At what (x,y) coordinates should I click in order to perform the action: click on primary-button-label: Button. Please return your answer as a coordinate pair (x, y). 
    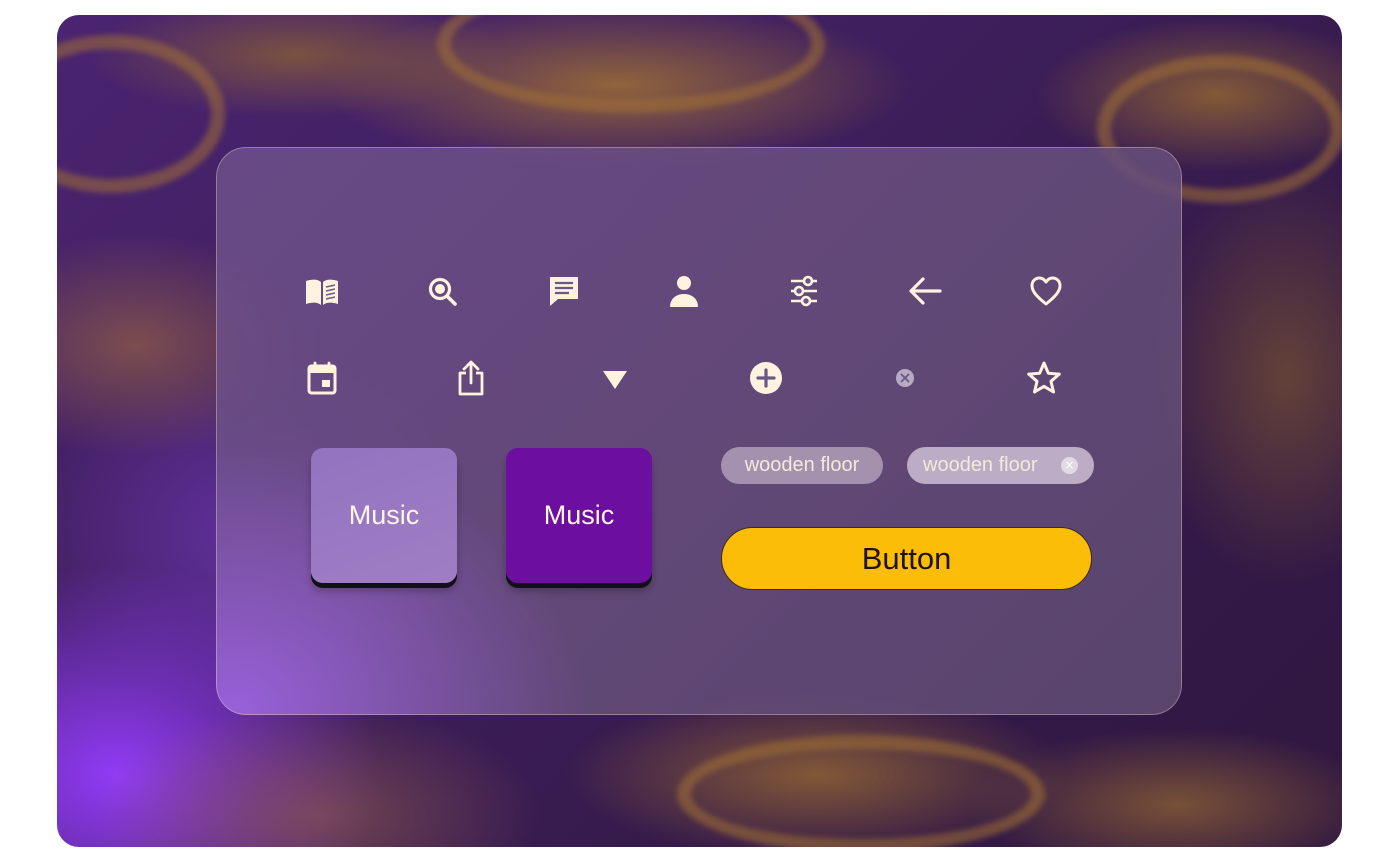
    Looking at the image, I should click on (906, 558).